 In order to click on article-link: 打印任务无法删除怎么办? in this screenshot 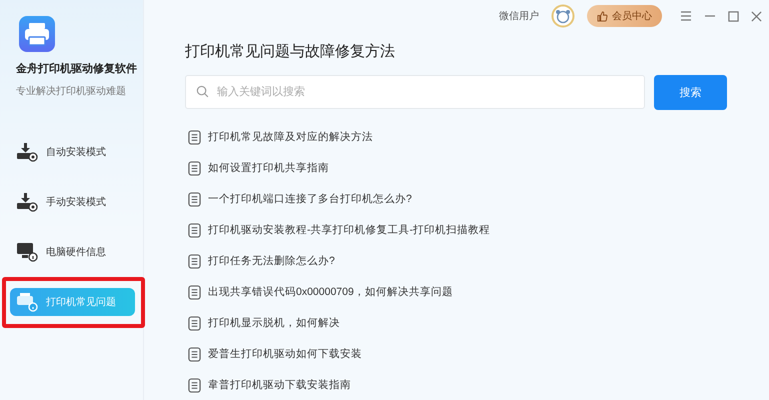, I will do `click(271, 261)`.